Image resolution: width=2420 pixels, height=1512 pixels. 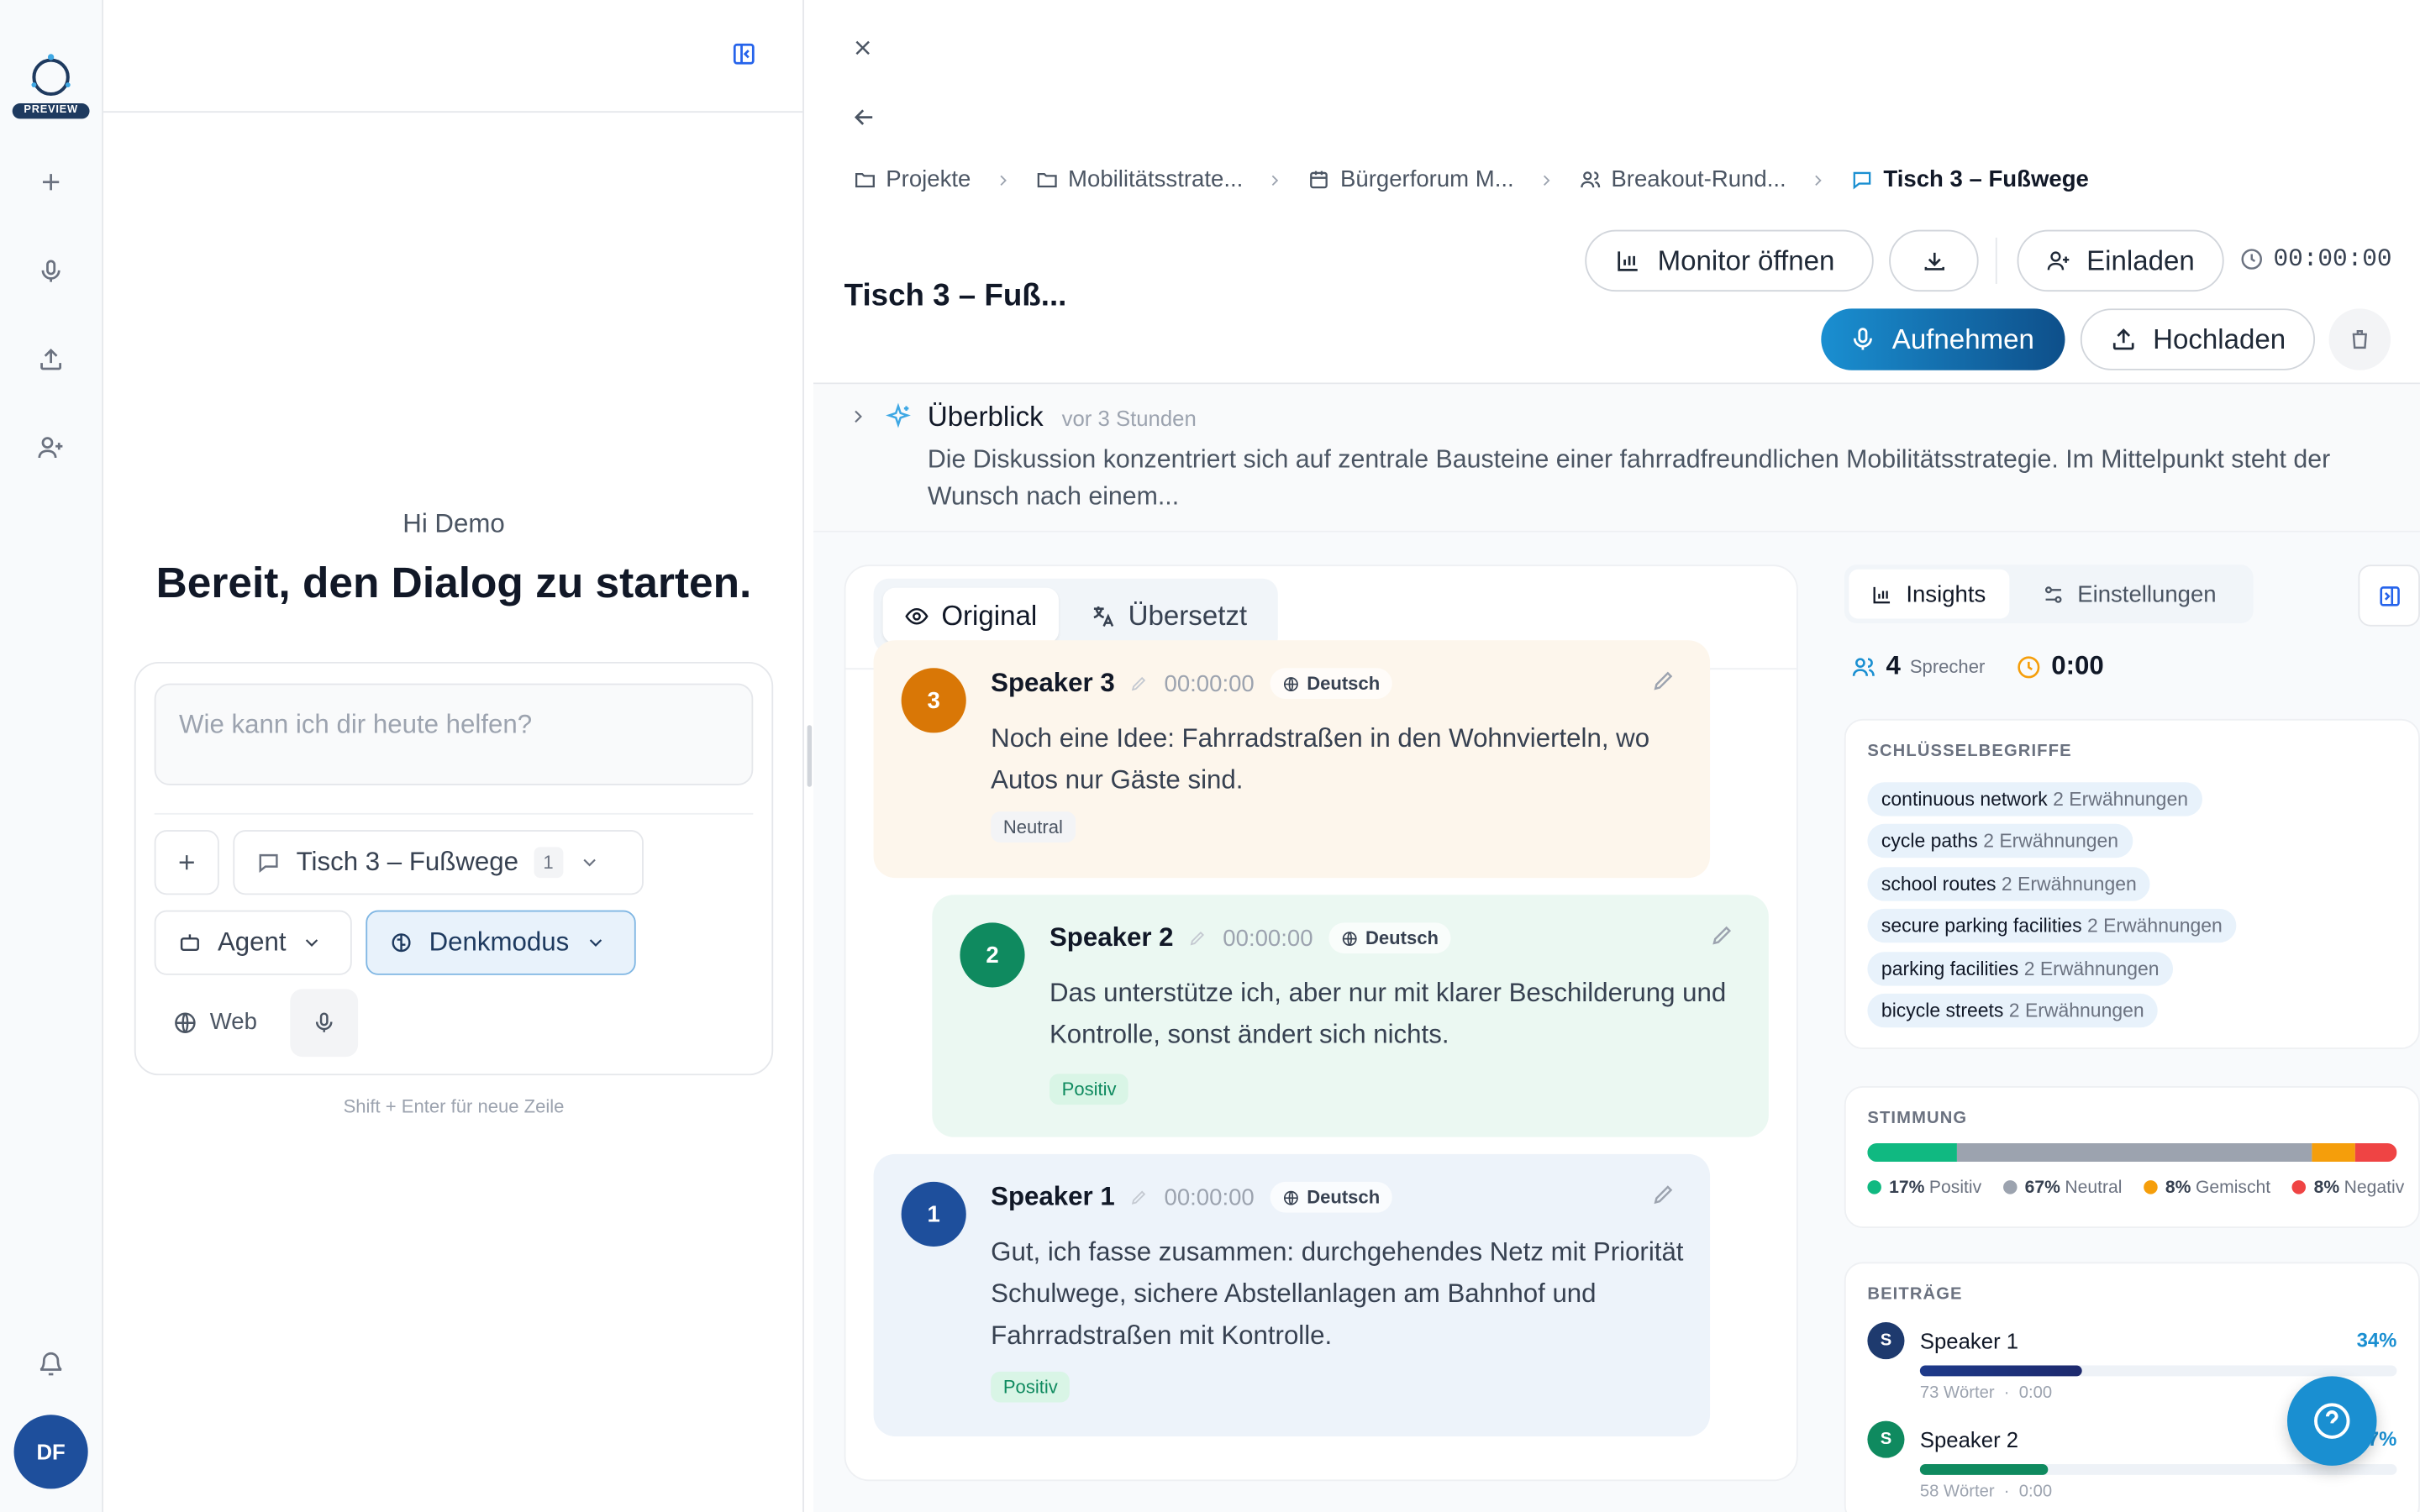 I want to click on record-label: Aufnehmen, so click(x=1963, y=338).